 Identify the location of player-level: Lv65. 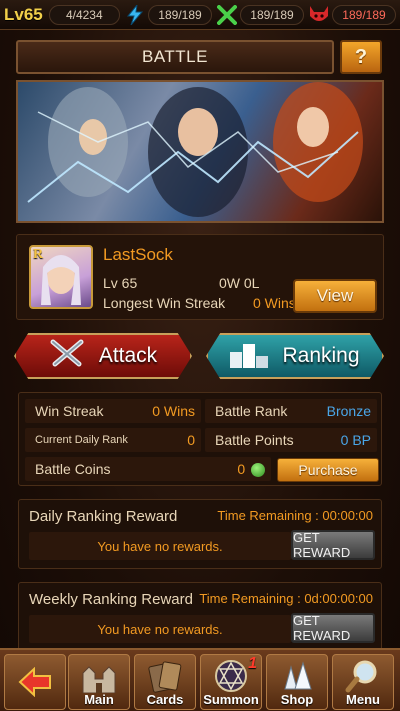
(23, 14).